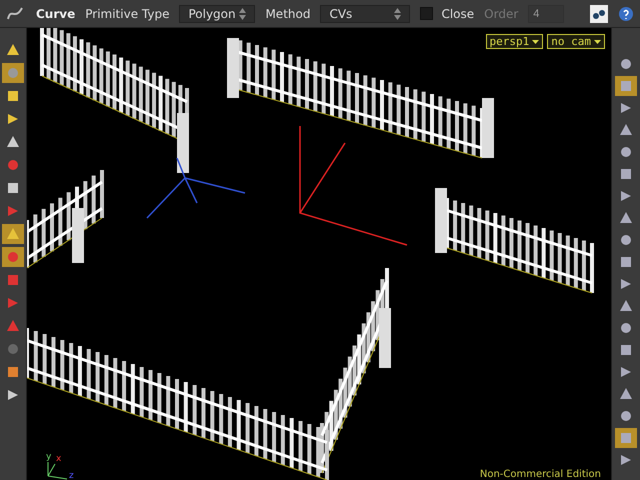 Image resolution: width=640 pixels, height=480 pixels. I want to click on cone-icon, so click(13, 50).